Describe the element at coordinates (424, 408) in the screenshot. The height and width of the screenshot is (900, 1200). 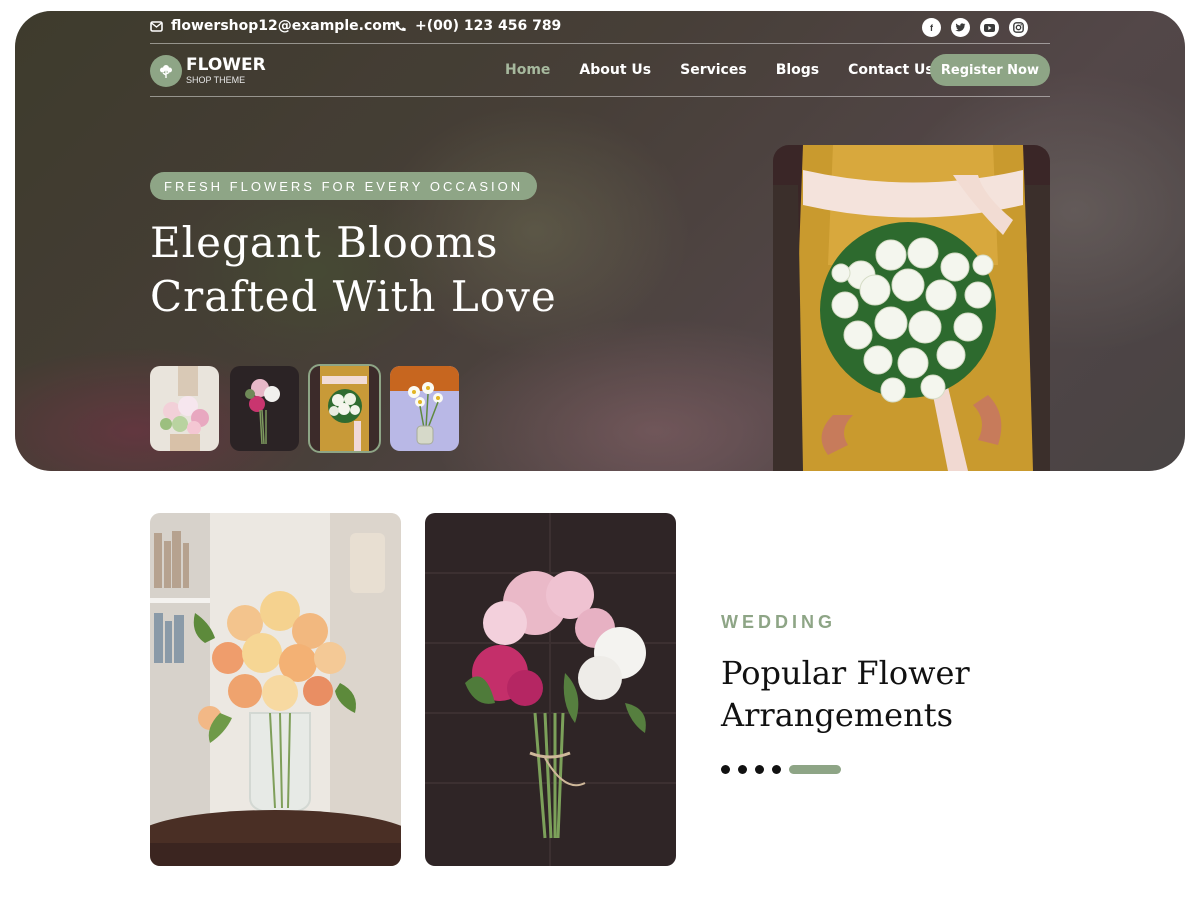
I see `thumbnail-daisy-jar` at that location.